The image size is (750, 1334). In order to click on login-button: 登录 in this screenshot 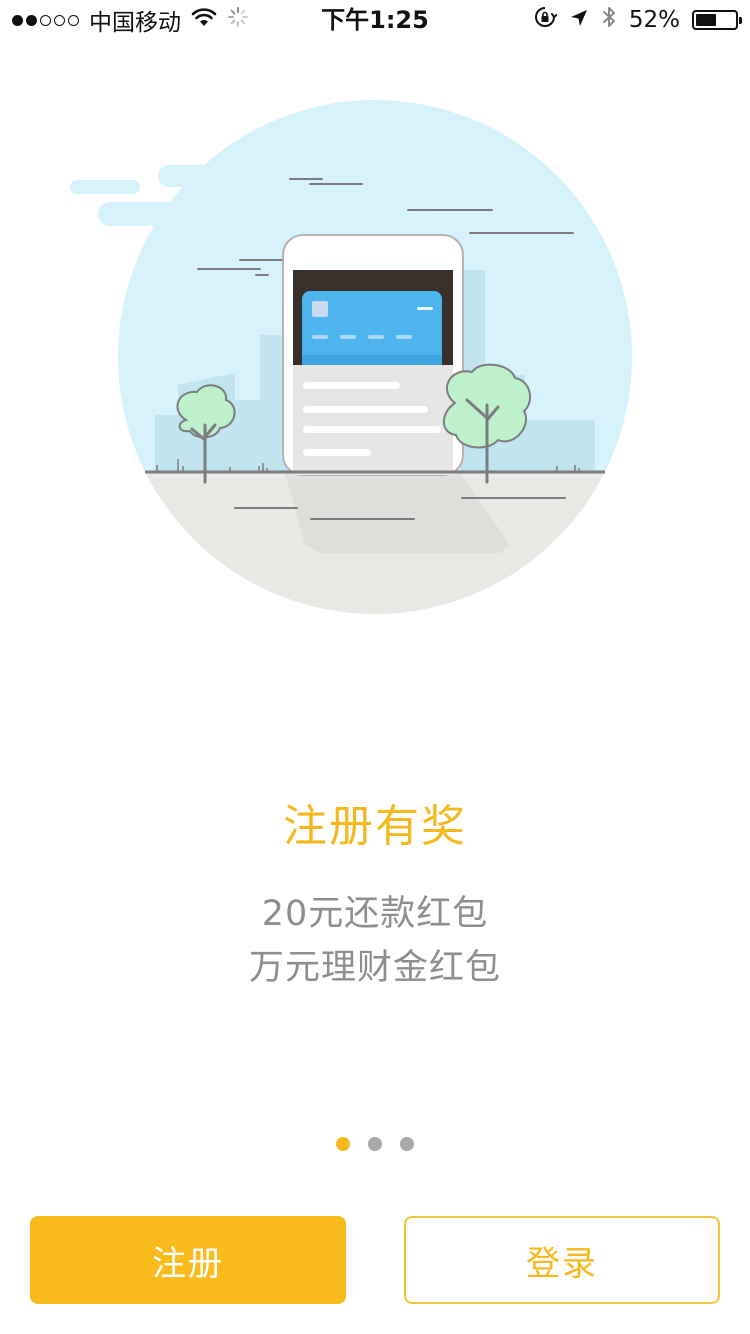, I will do `click(562, 1260)`.